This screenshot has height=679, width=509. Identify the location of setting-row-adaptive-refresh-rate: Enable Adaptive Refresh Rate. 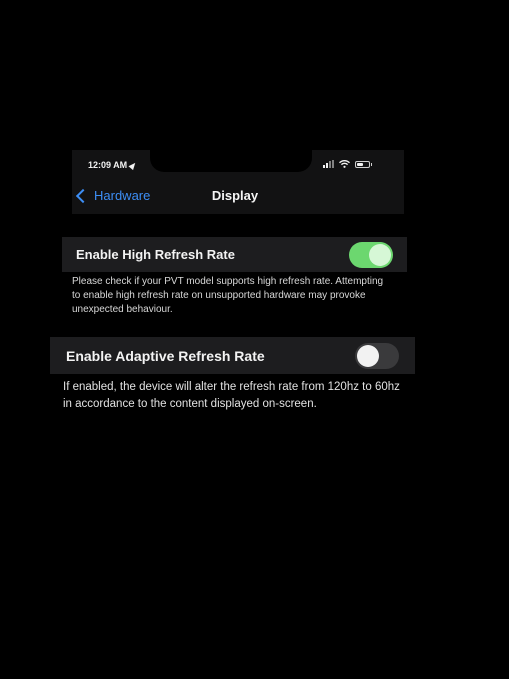
(232, 355).